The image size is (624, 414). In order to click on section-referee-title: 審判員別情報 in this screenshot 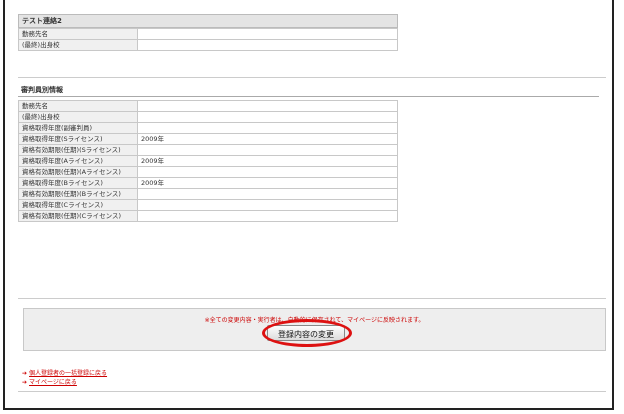, I will do `click(308, 90)`.